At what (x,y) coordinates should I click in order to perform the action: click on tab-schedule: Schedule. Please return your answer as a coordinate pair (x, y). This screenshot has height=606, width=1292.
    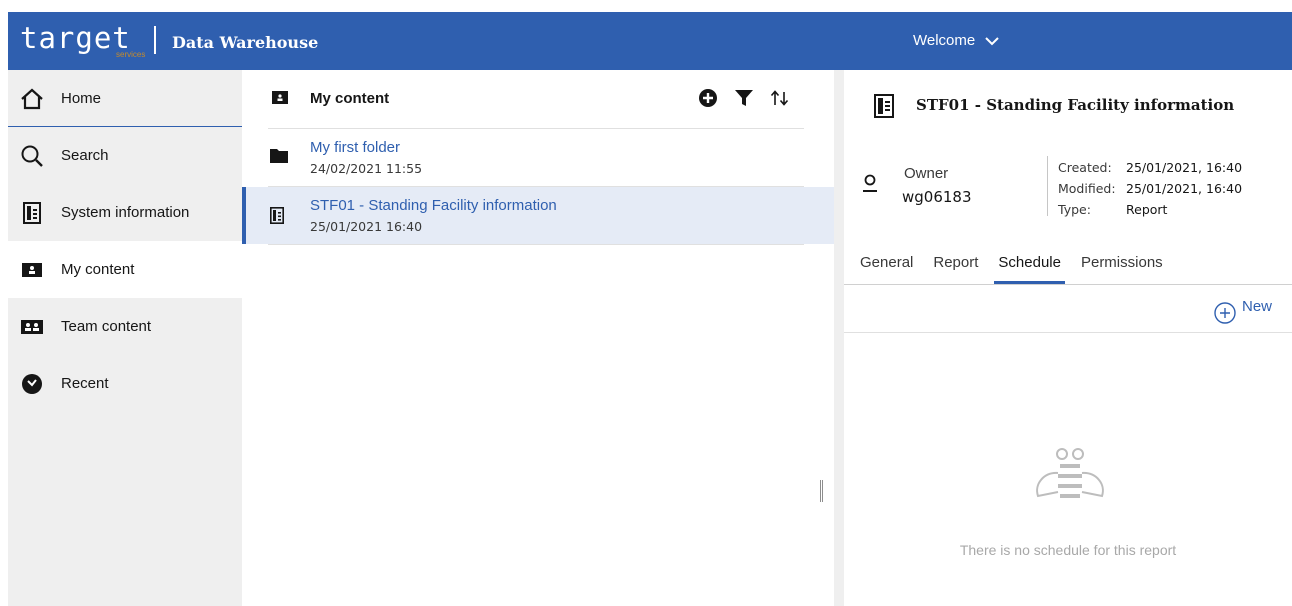
    Looking at the image, I should click on (1029, 269).